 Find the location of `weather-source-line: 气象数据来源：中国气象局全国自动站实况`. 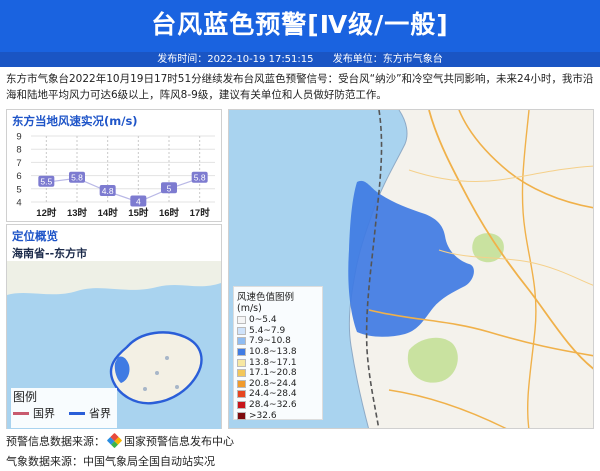

weather-source-line: 气象数据来源：中国气象局全国自动站实况 is located at coordinates (110, 461).